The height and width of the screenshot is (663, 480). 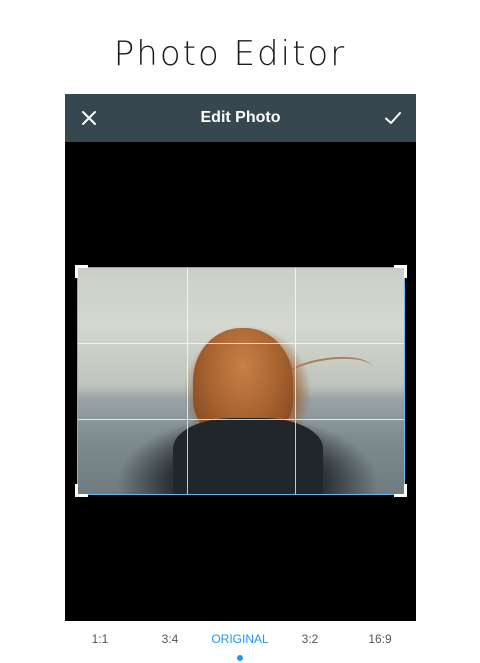 I want to click on toolbar: Edit Photo, so click(x=240, y=118).